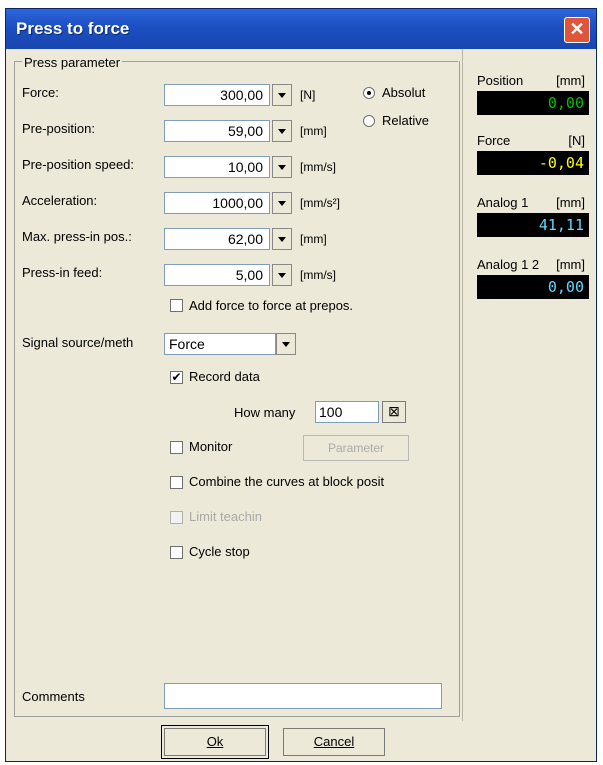 The height and width of the screenshot is (765, 603). What do you see at coordinates (533, 80) in the screenshot?
I see `position-monitor-label: Position [mm]` at bounding box center [533, 80].